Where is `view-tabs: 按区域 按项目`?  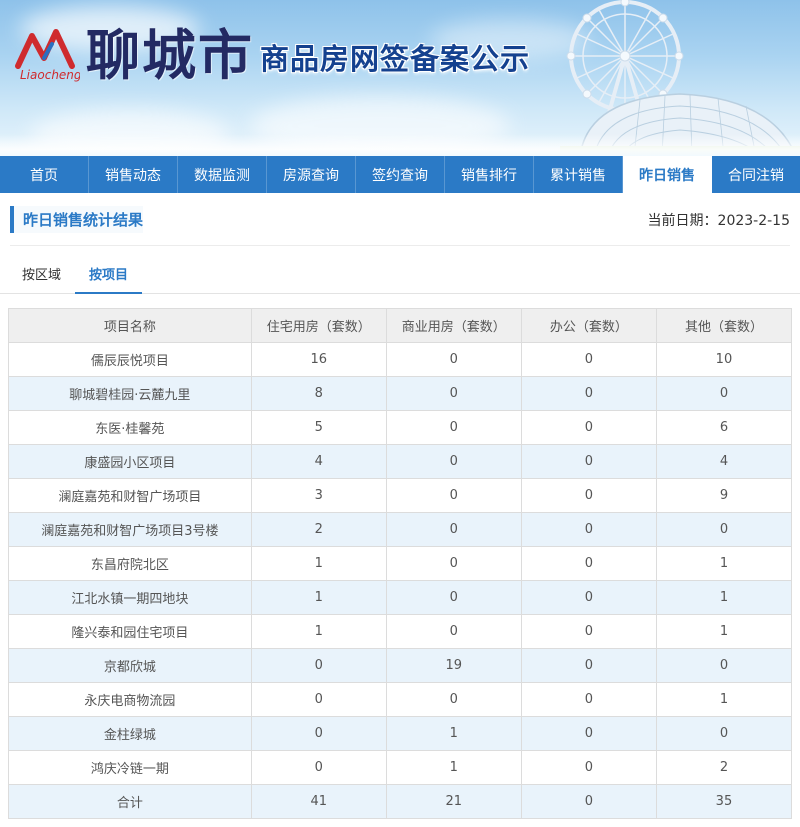
view-tabs: 按区域 按项目 is located at coordinates (400, 275).